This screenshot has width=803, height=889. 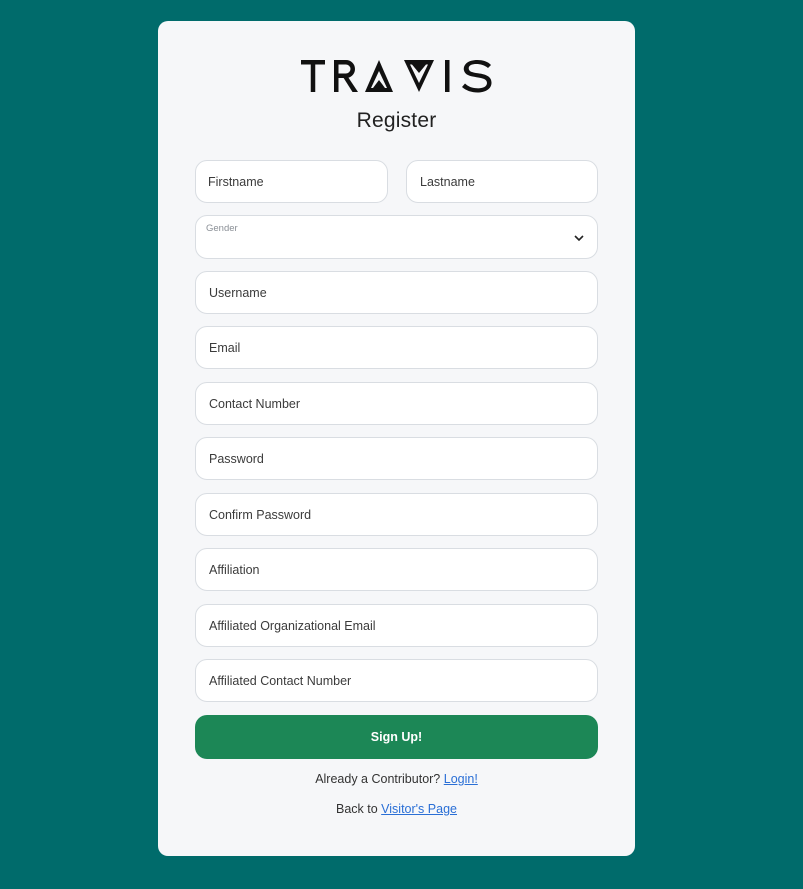 I want to click on gender-label: Gender, so click(x=222, y=228).